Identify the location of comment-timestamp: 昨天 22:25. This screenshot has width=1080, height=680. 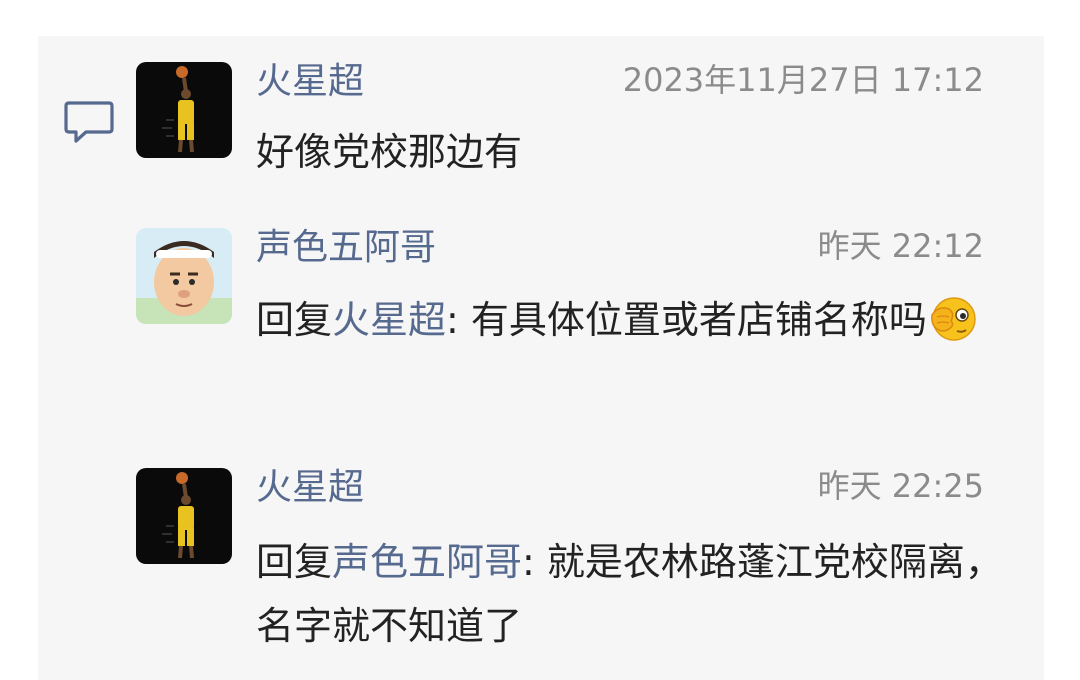
(900, 486).